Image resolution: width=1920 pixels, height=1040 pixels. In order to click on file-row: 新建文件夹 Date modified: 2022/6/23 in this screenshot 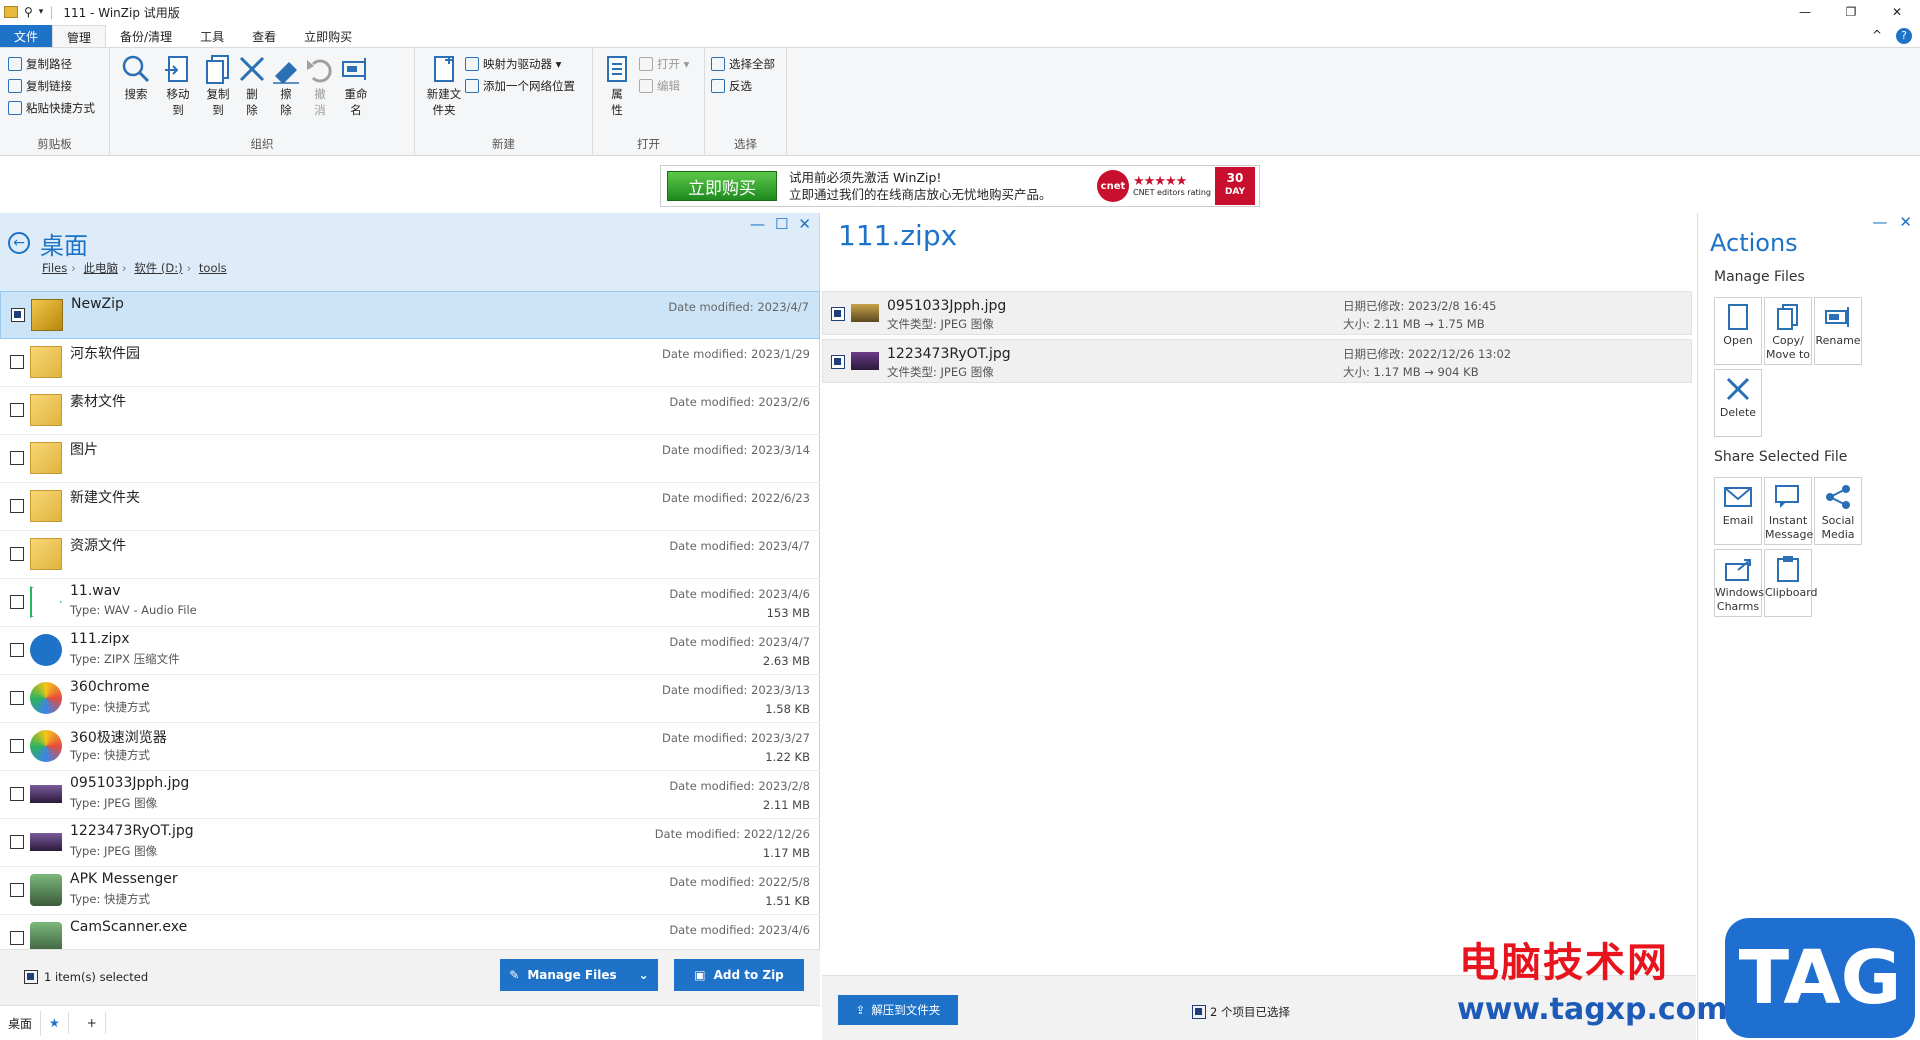, I will do `click(410, 507)`.